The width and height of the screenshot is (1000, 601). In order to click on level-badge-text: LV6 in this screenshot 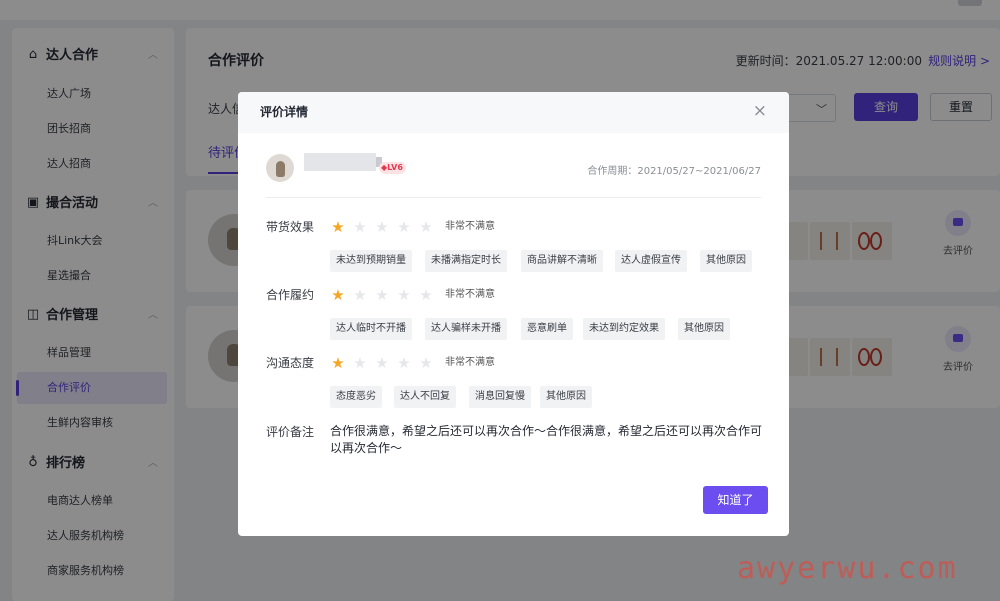, I will do `click(395, 167)`.